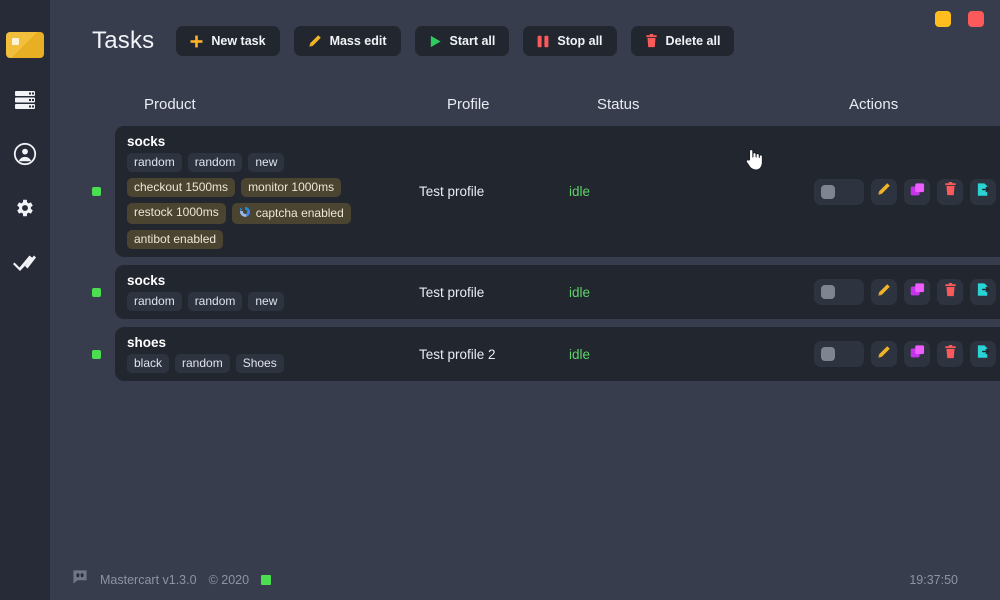  What do you see at coordinates (259, 363) in the screenshot?
I see `task-tag: Shoes` at bounding box center [259, 363].